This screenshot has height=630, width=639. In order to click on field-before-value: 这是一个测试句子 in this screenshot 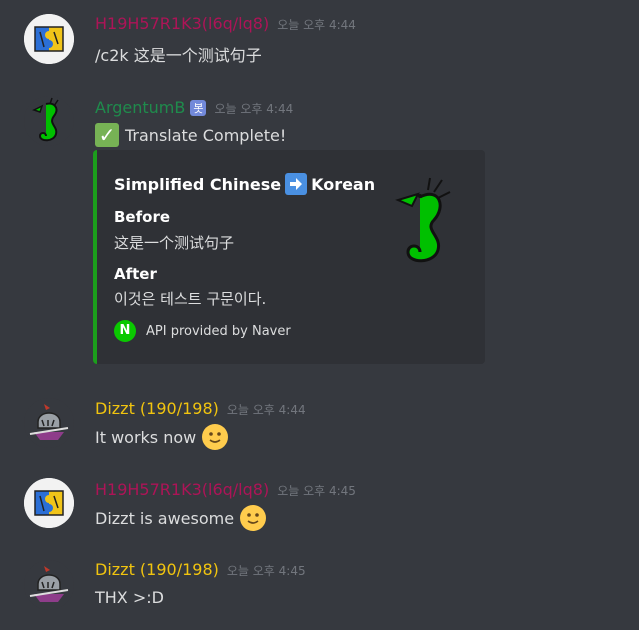, I will do `click(174, 243)`.